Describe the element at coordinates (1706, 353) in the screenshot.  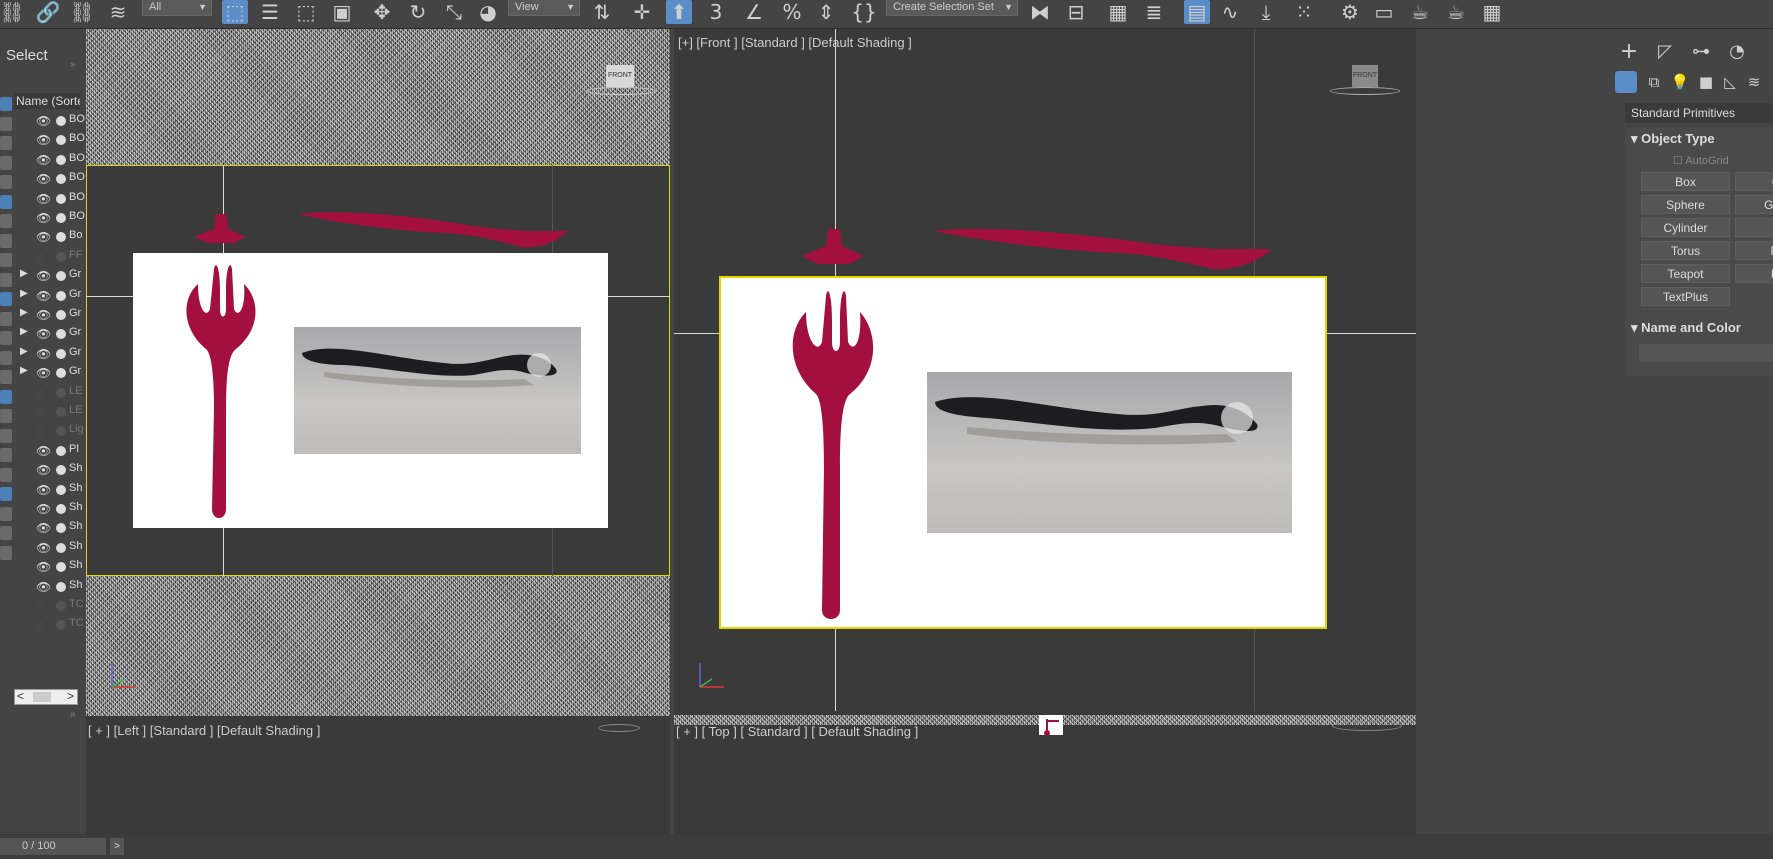
I see `object-name-field` at that location.